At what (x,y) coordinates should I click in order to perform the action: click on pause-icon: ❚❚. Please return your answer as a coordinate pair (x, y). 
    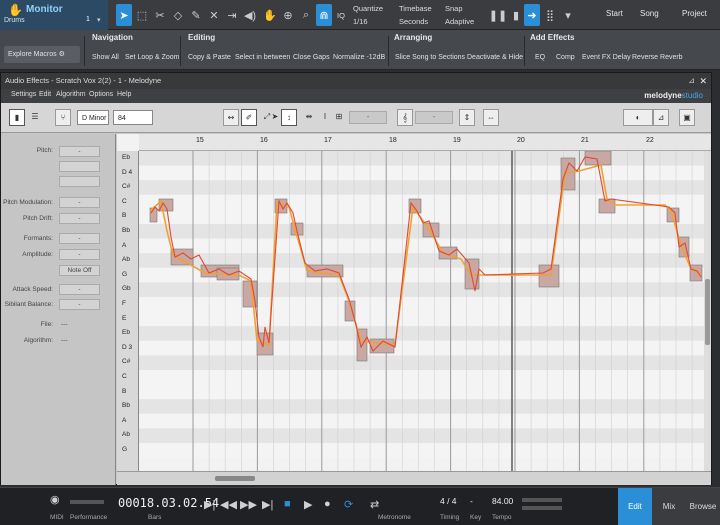
    Looking at the image, I should click on (498, 15).